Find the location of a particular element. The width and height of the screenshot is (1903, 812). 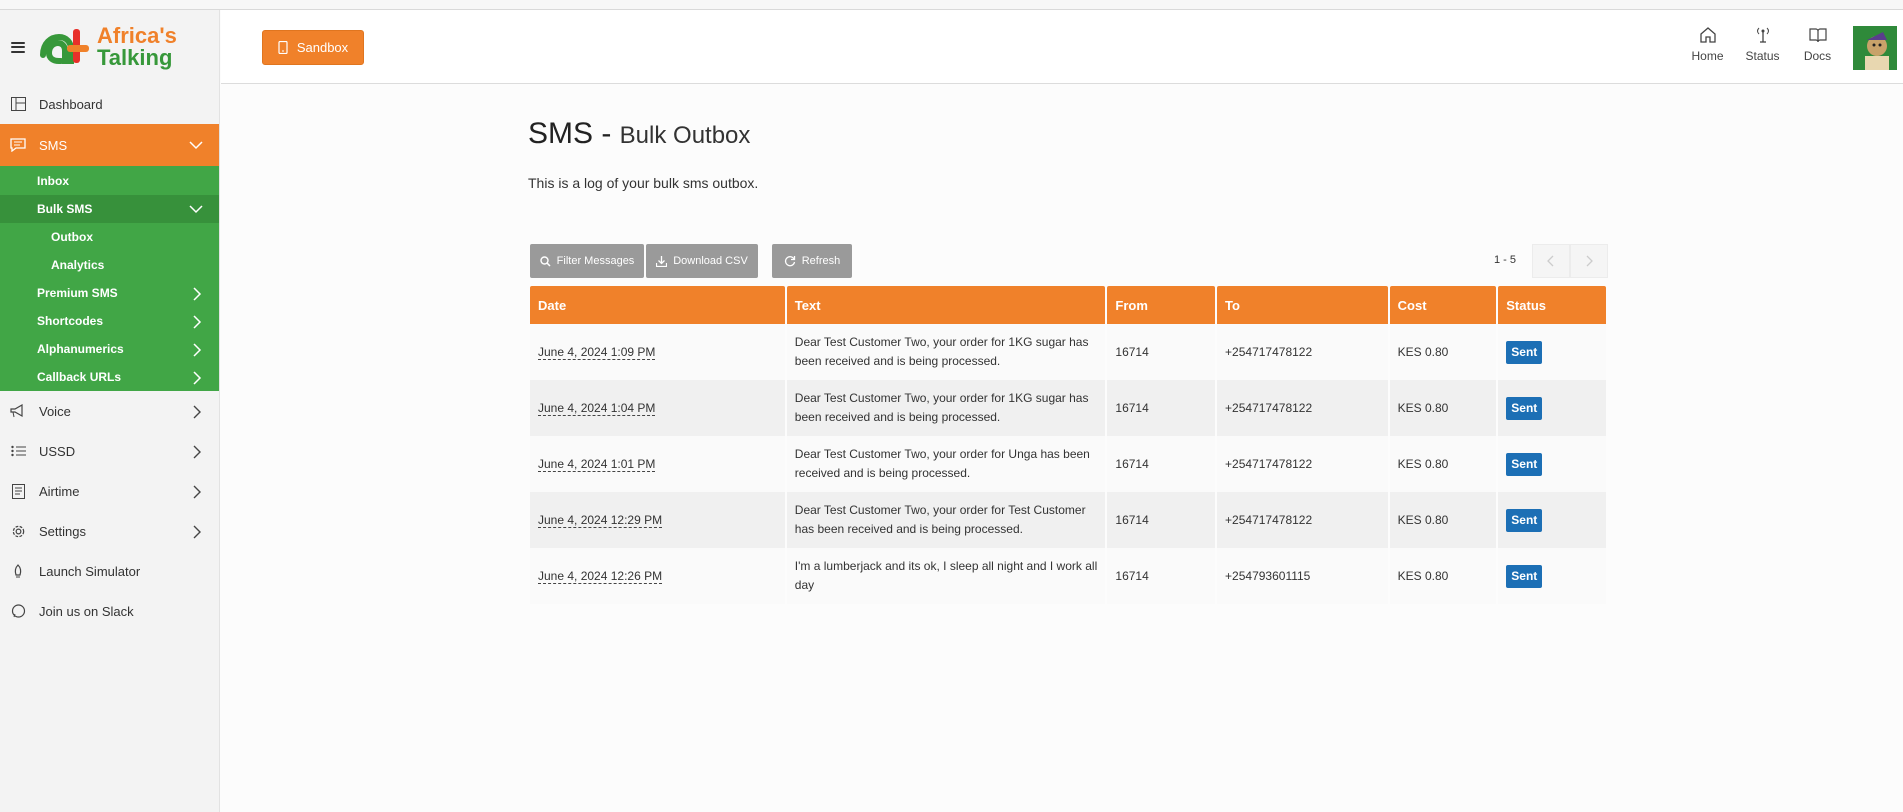

column-header: To is located at coordinates (1302, 305).